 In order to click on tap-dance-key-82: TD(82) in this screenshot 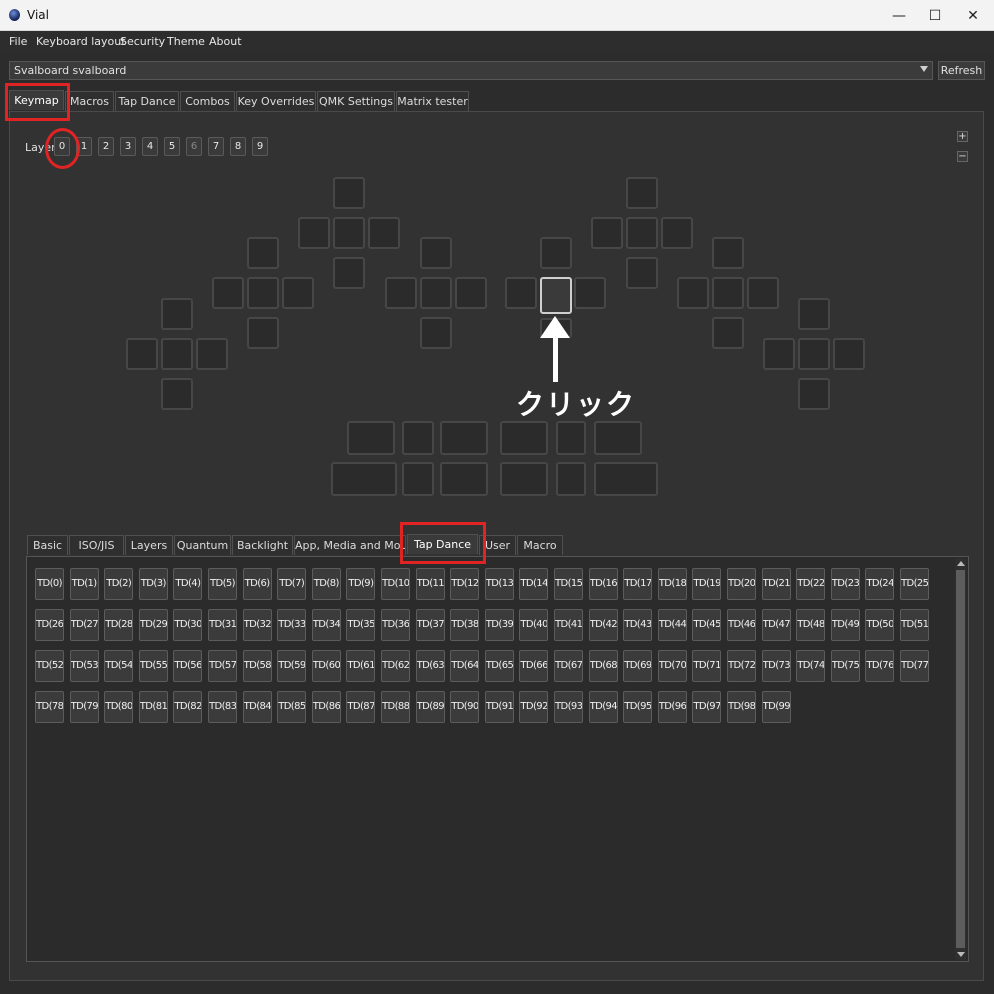, I will do `click(188, 707)`.